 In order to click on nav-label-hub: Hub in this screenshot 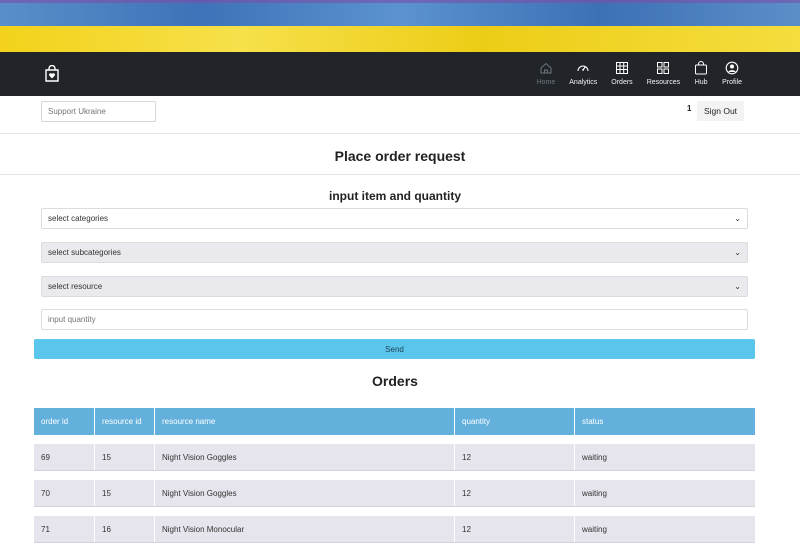, I will do `click(701, 82)`.